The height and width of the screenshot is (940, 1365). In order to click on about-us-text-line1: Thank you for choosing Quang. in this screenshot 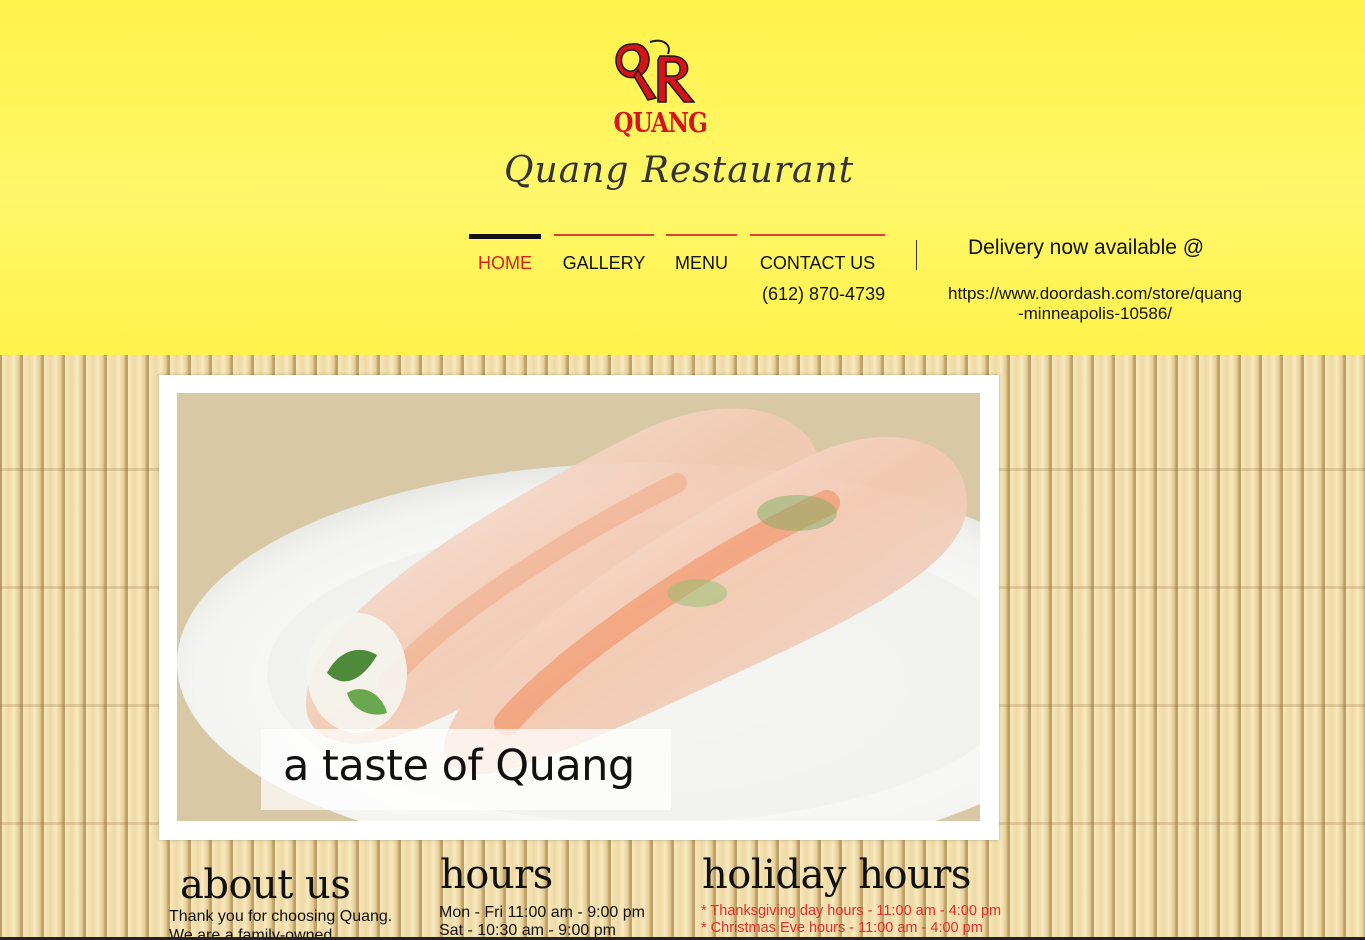, I will do `click(281, 916)`.